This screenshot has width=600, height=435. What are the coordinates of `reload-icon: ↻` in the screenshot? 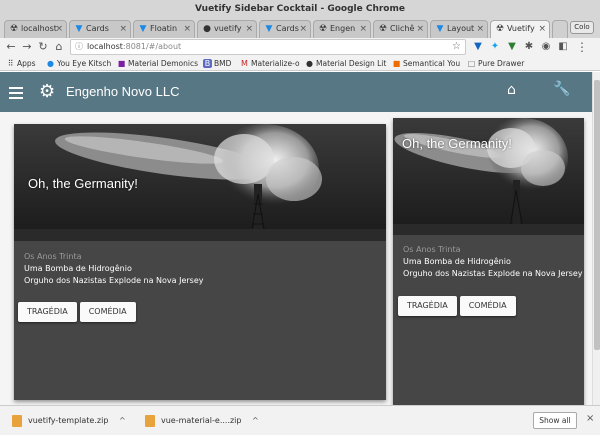 It's located at (43, 47).